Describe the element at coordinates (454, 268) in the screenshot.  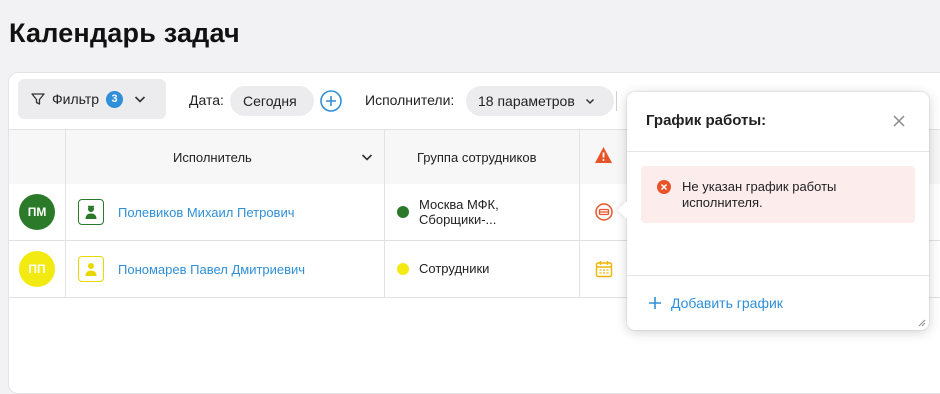
I see `group-name: Сотрудники` at that location.